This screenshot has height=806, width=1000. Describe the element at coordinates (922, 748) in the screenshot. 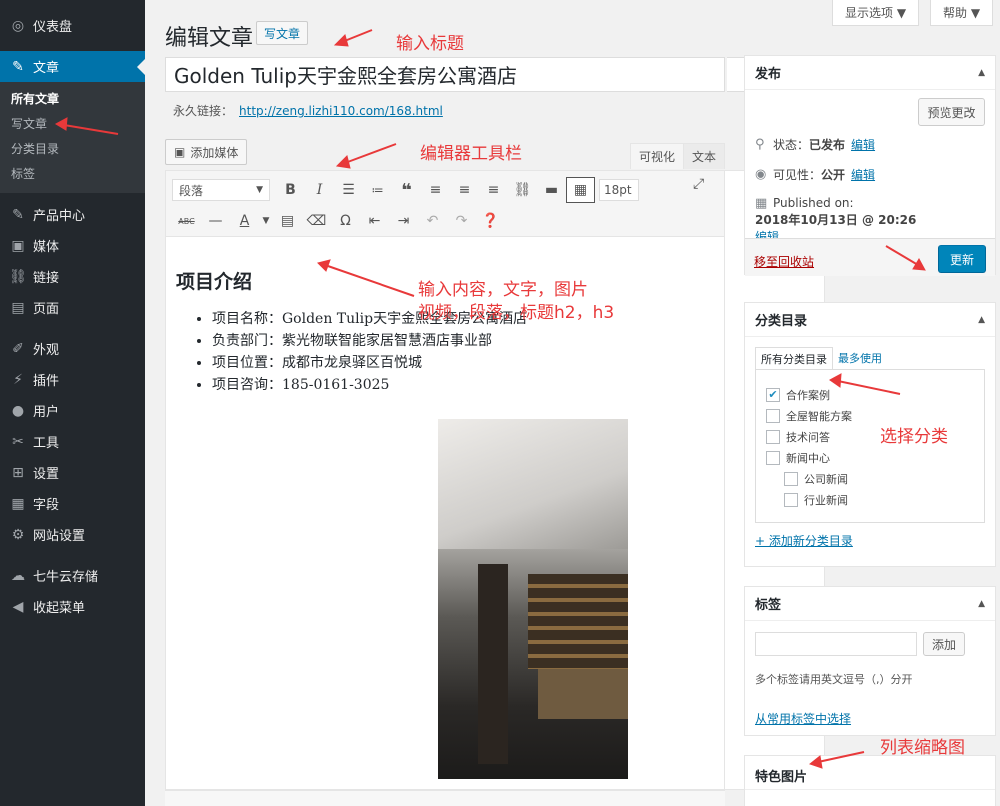

I see `annotation-thumbnail: 列表缩略图` at that location.